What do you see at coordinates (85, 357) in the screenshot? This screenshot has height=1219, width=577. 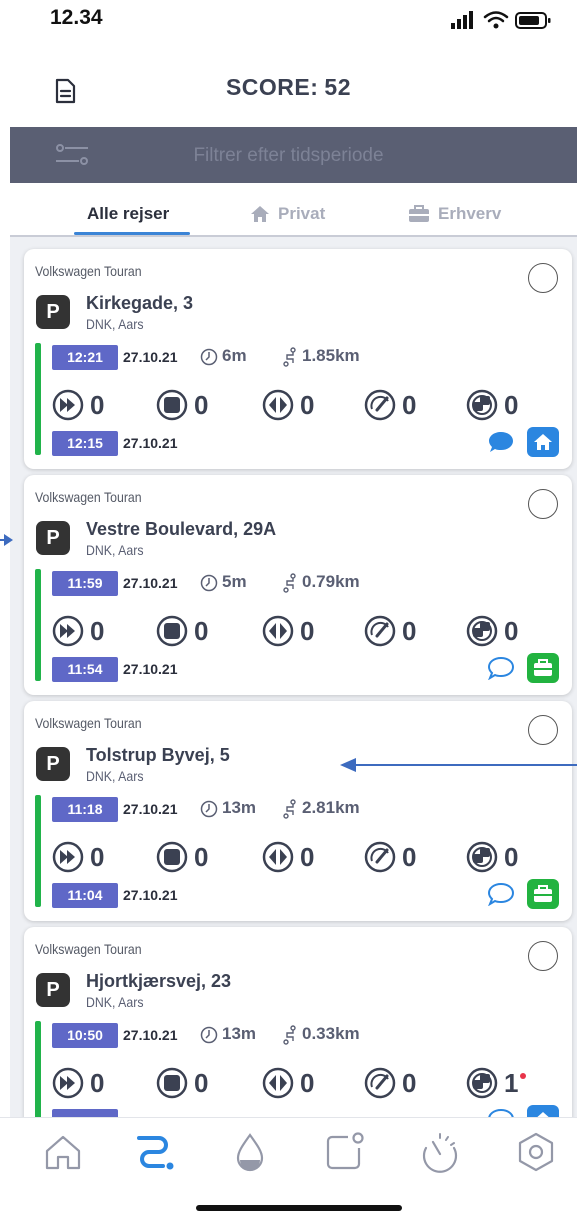 I see `end-time: 12:21` at bounding box center [85, 357].